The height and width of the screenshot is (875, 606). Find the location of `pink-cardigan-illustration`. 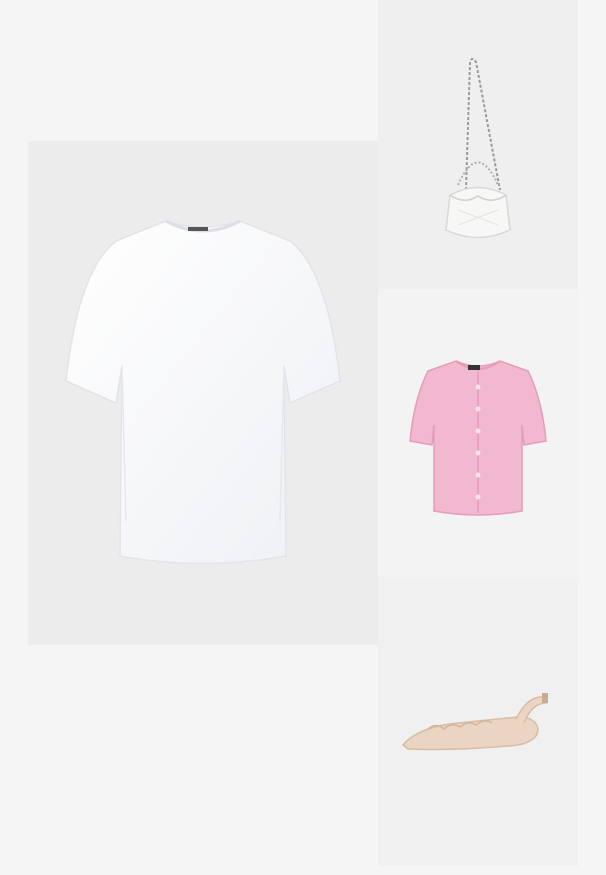

pink-cardigan-illustration is located at coordinates (478, 438).